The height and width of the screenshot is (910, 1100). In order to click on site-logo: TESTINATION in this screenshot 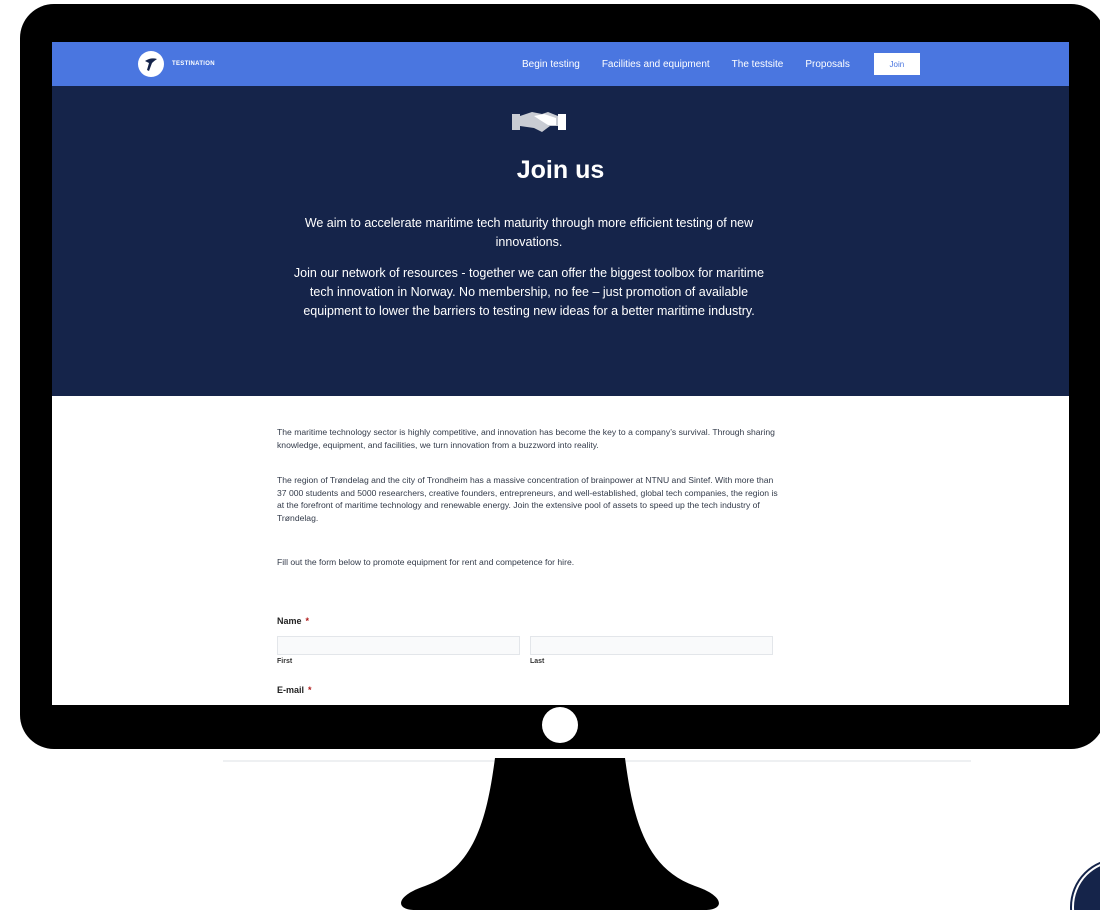, I will do `click(176, 64)`.